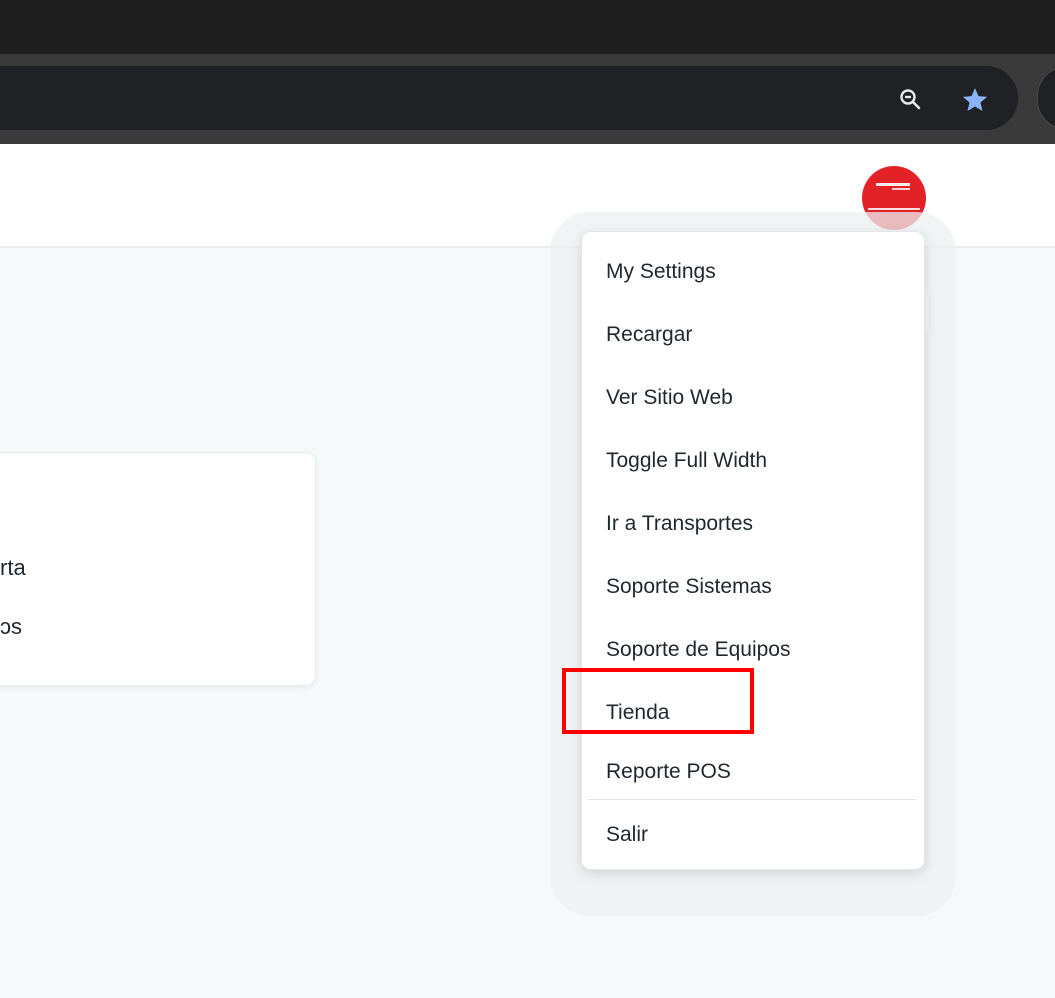 The image size is (1055, 998). What do you see at coordinates (975, 100) in the screenshot?
I see `star-icon` at bounding box center [975, 100].